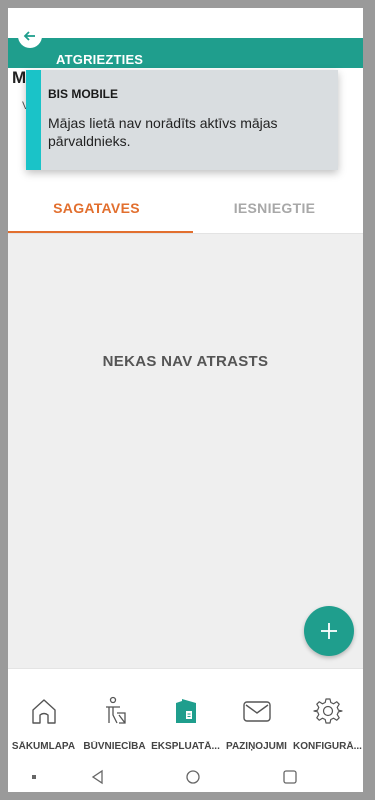 Image resolution: width=375 pixels, height=800 pixels. Describe the element at coordinates (185, 361) in the screenshot. I see `empty-state-message: NEKAS NAV ATRASTS` at that location.